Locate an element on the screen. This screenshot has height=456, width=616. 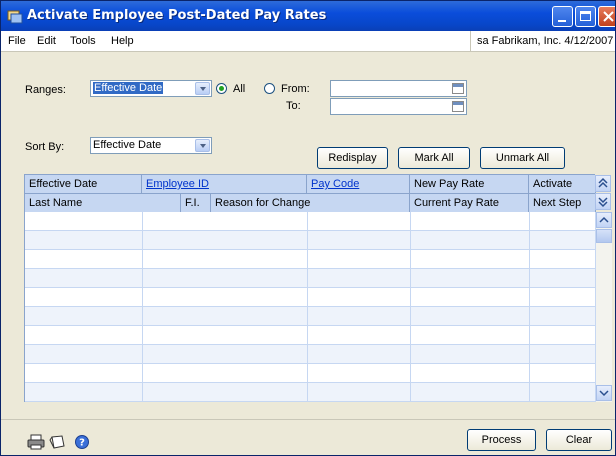
ranges-dropdown: Effective Date is located at coordinates (151, 88).